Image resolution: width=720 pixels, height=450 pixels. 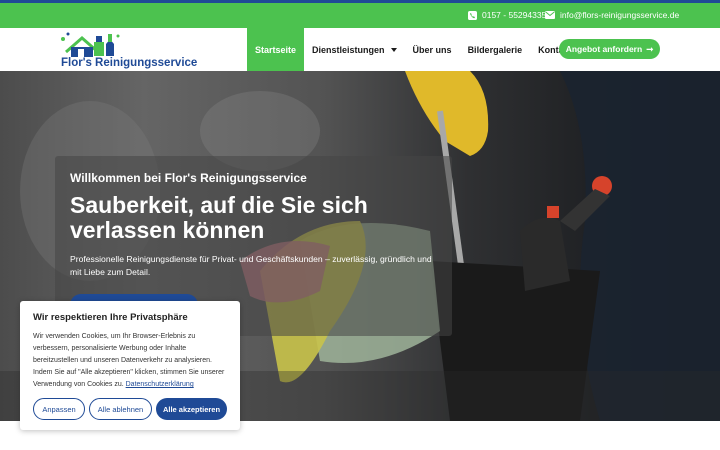 What do you see at coordinates (160, 384) in the screenshot?
I see `privacy-policy-link: Datenschutzerklärung` at bounding box center [160, 384].